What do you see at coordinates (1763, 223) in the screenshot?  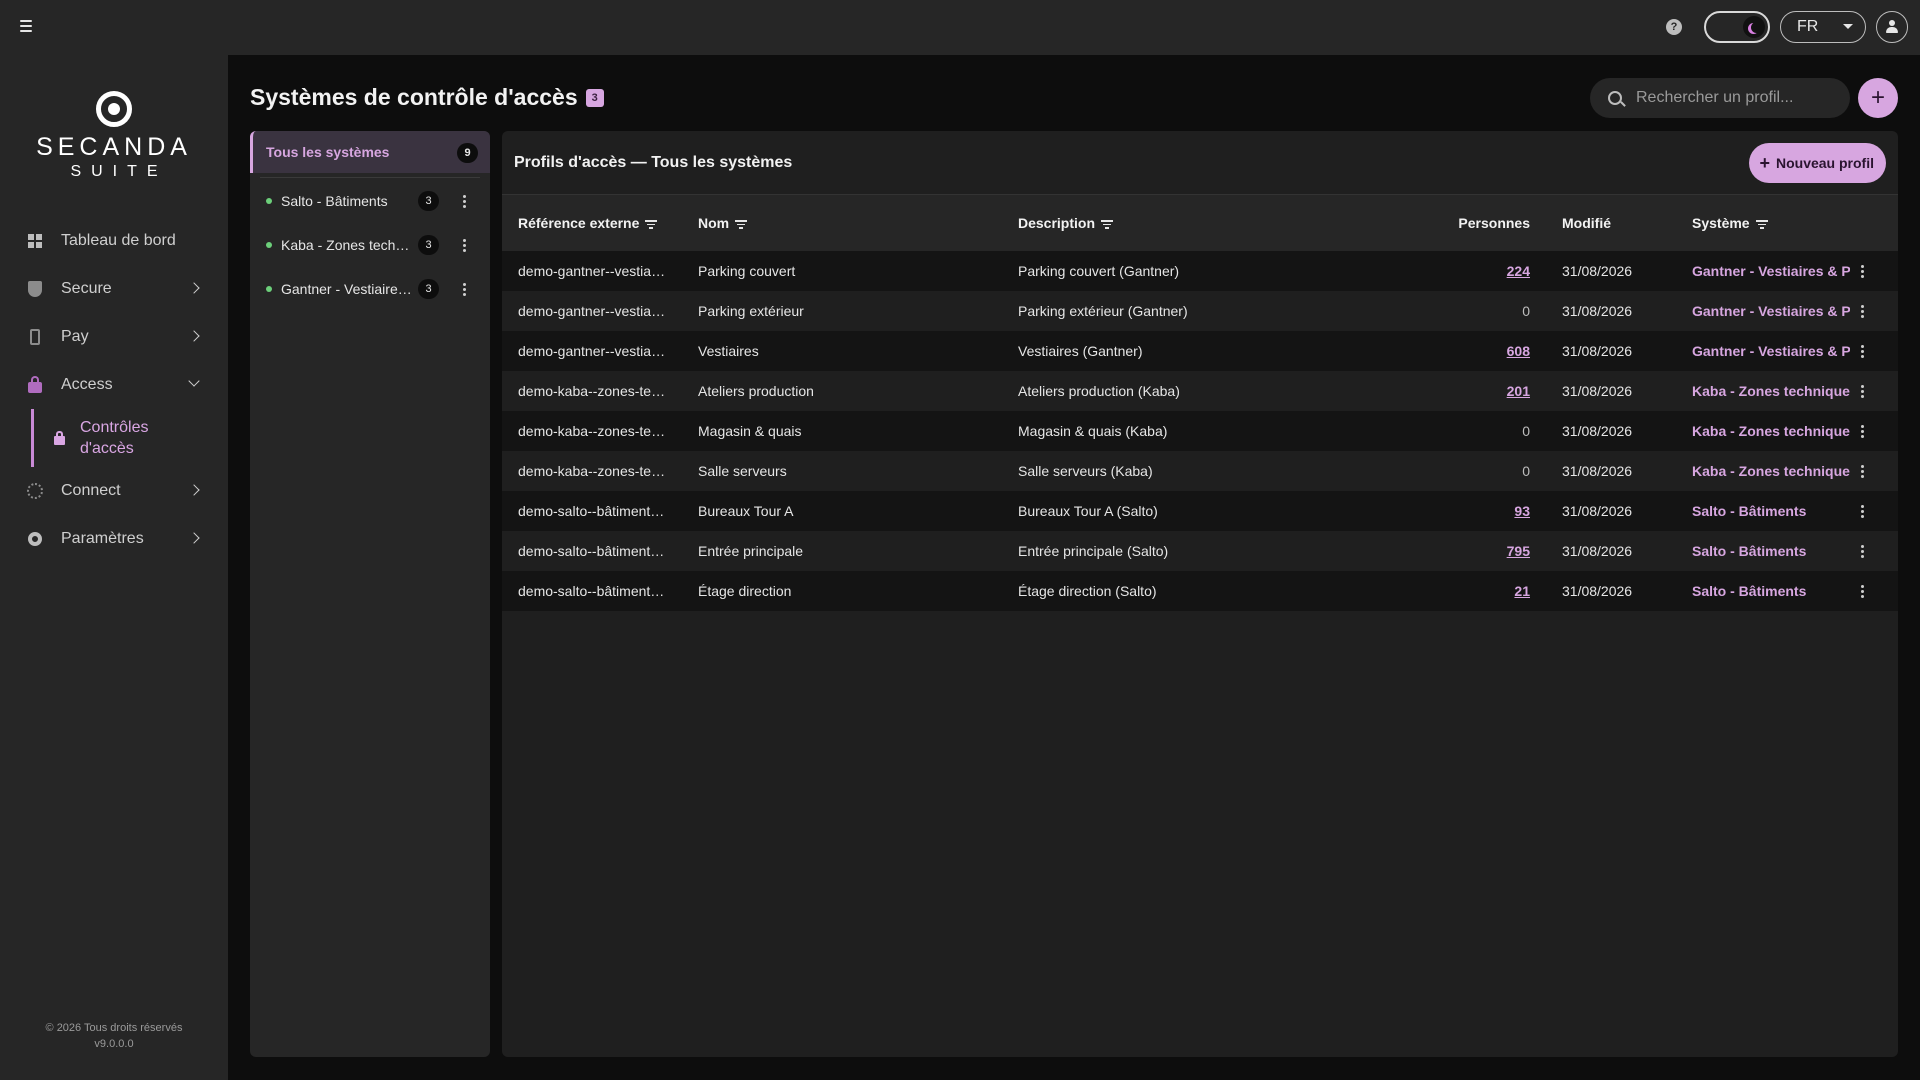 I see `column-header-system: Système` at bounding box center [1763, 223].